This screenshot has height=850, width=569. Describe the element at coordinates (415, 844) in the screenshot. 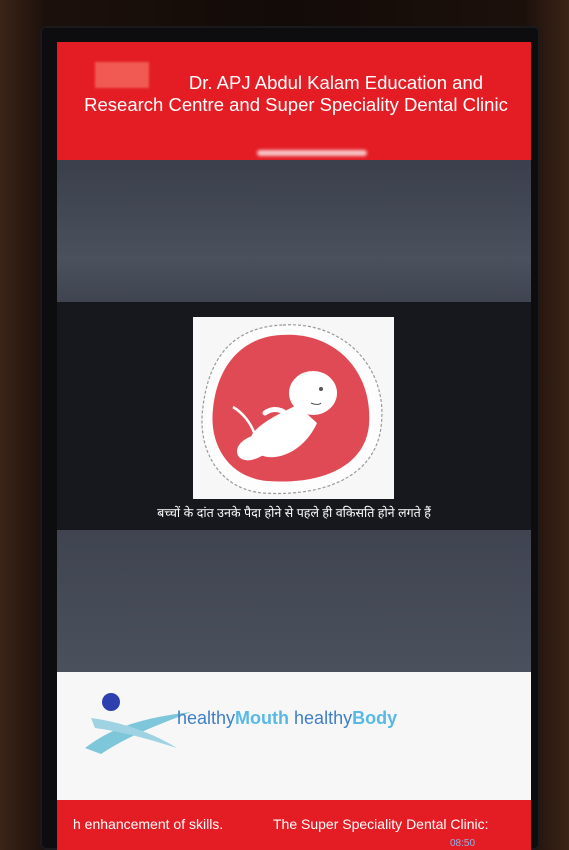

I see `system-navbar: 08:50` at that location.